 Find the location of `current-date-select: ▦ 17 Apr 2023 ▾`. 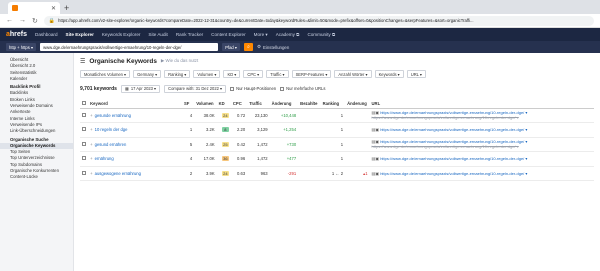

current-date-select: ▦ 17 Apr 2023 ▾ is located at coordinates (140, 88).